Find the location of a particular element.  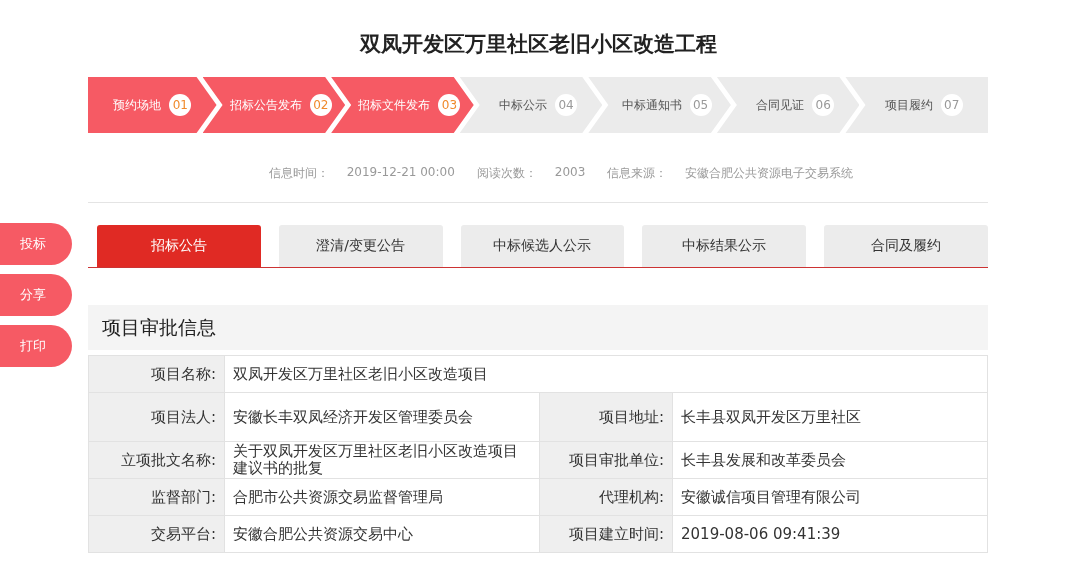

step-number: 02 is located at coordinates (320, 105).